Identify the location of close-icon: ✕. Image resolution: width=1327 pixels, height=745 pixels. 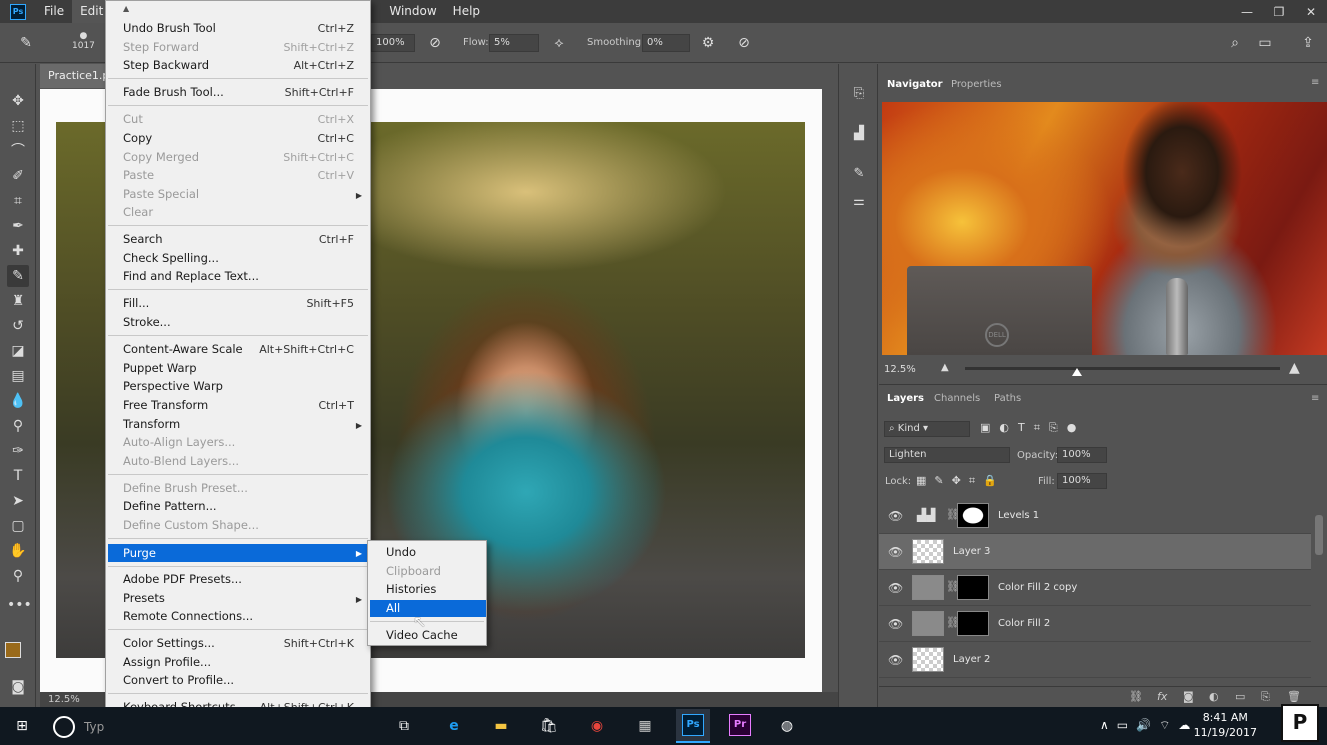
(1311, 11).